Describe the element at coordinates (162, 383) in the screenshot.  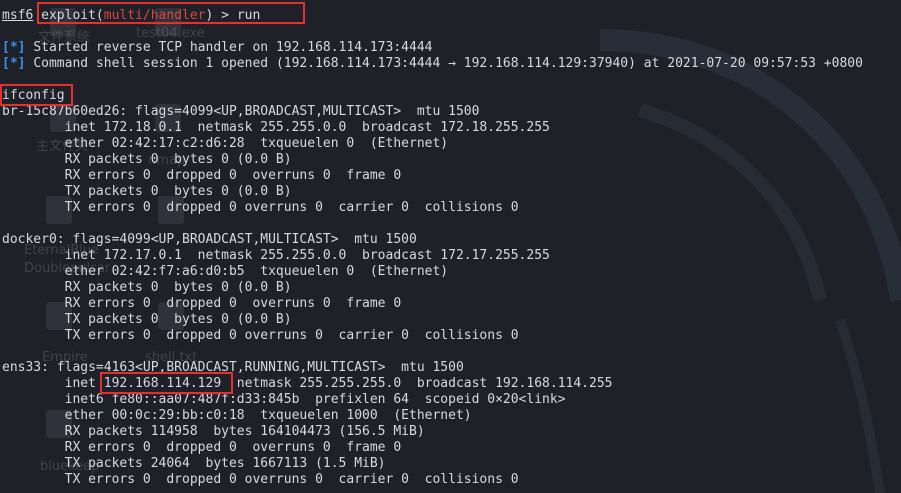
I see `target-ip: 192.168.114.129` at that location.